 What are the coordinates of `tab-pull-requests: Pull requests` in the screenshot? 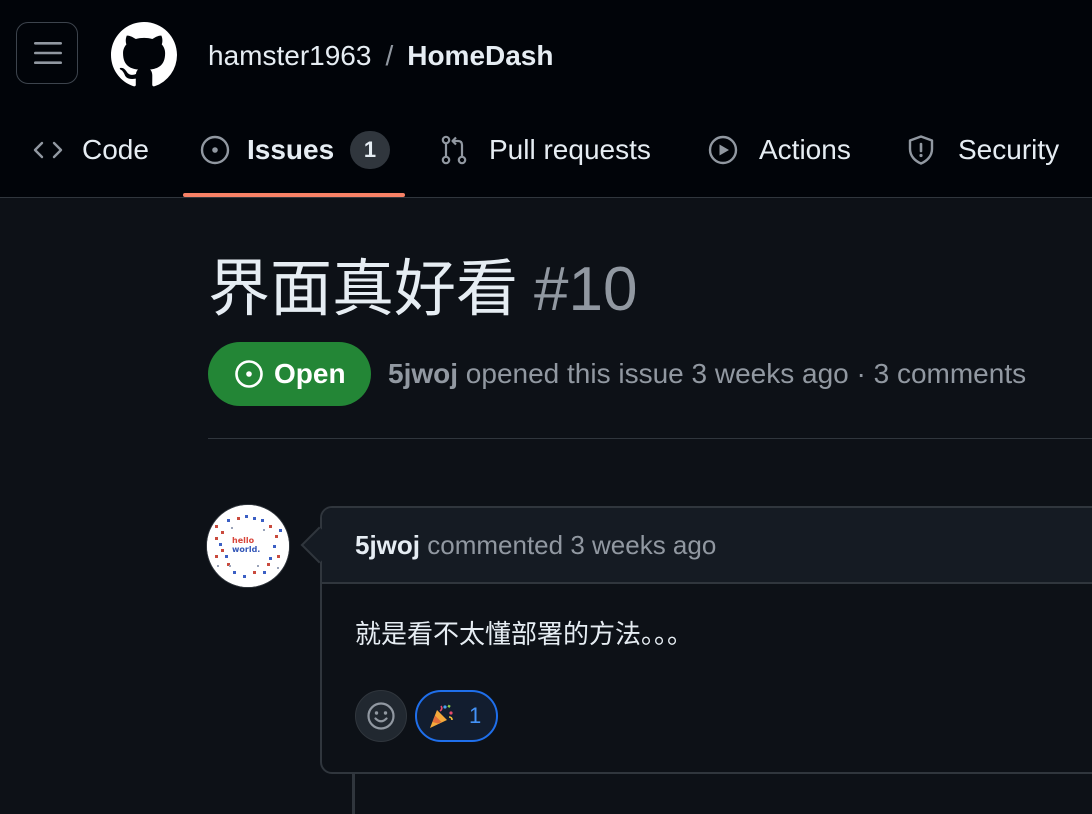 It's located at (550, 150).